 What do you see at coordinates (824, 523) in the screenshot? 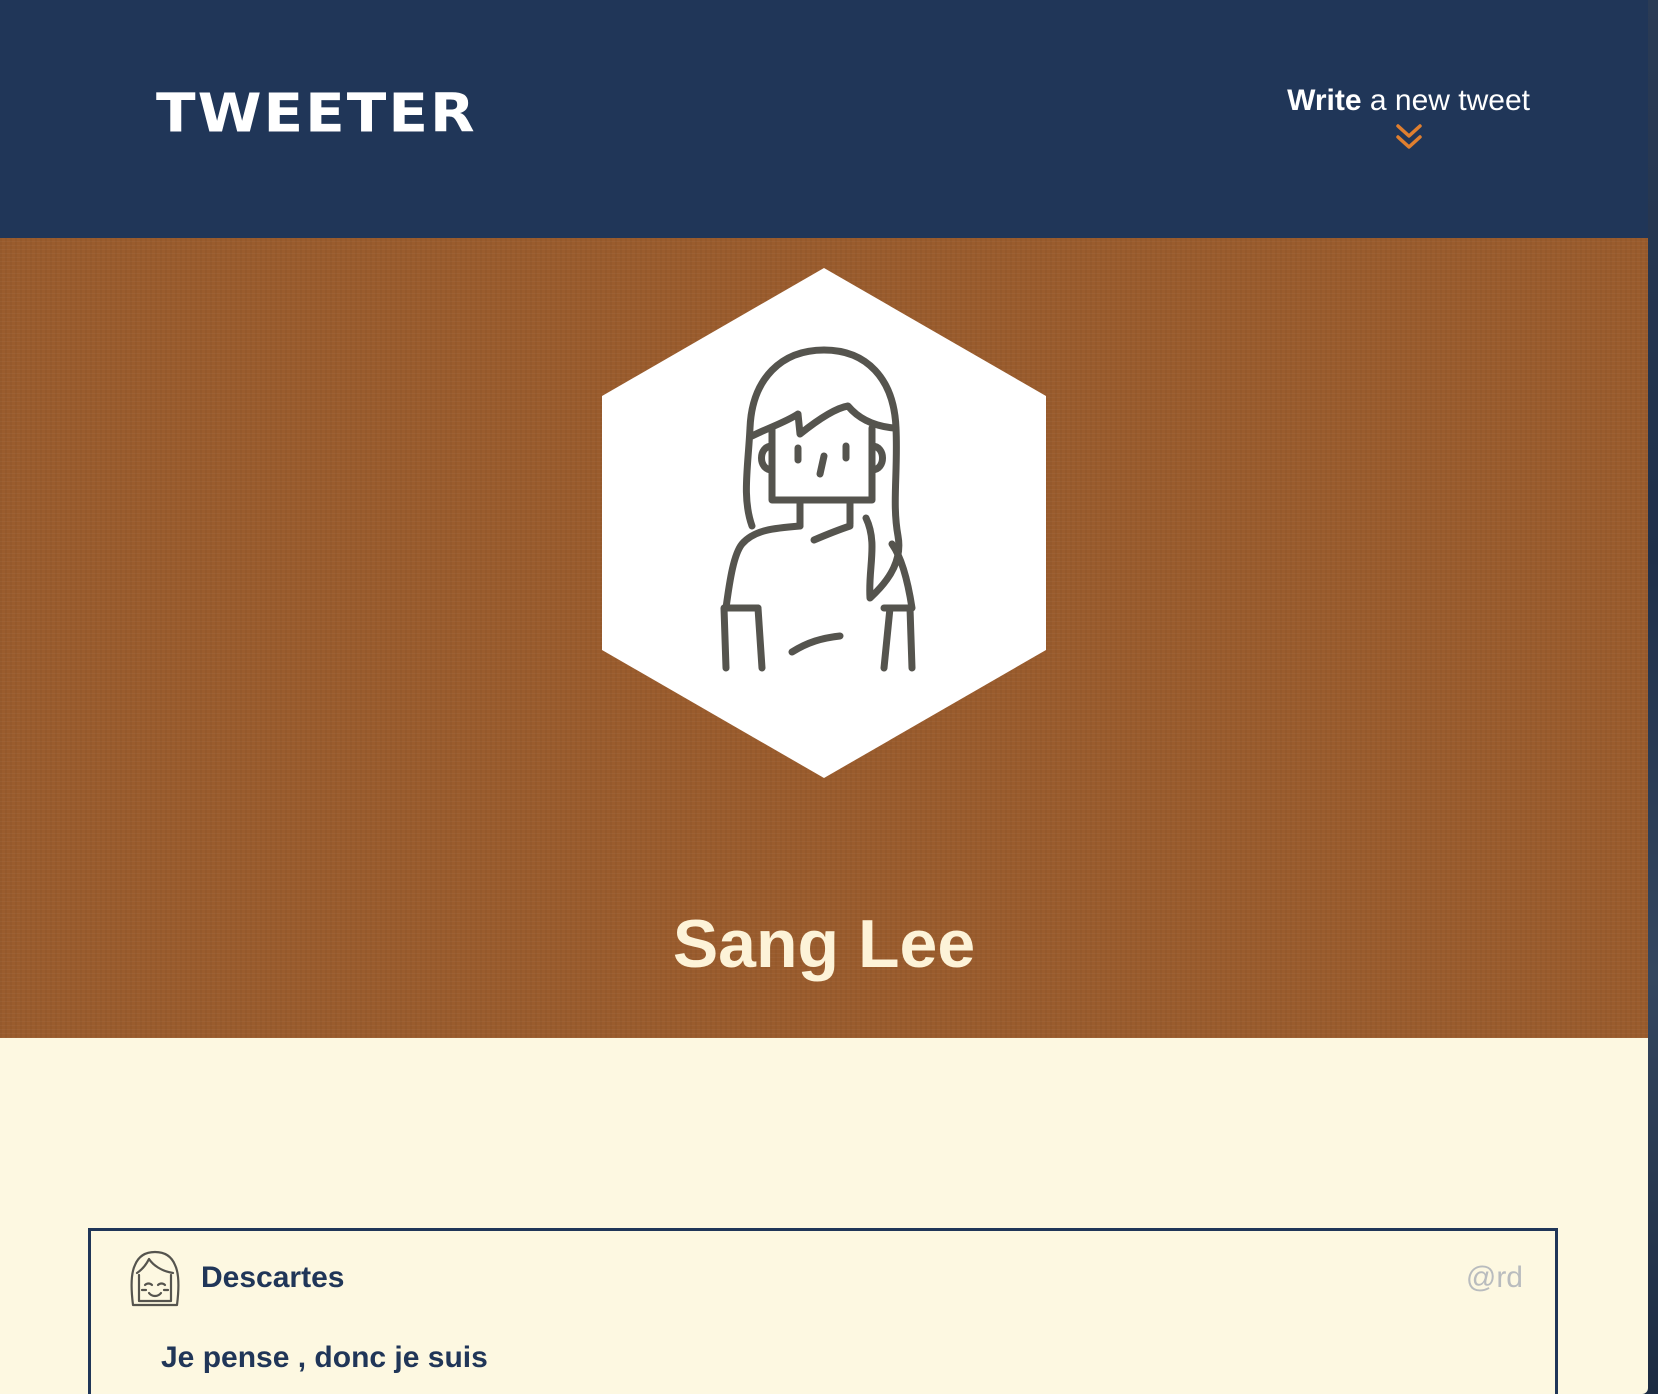
I see `woman-avatar-icon` at bounding box center [824, 523].